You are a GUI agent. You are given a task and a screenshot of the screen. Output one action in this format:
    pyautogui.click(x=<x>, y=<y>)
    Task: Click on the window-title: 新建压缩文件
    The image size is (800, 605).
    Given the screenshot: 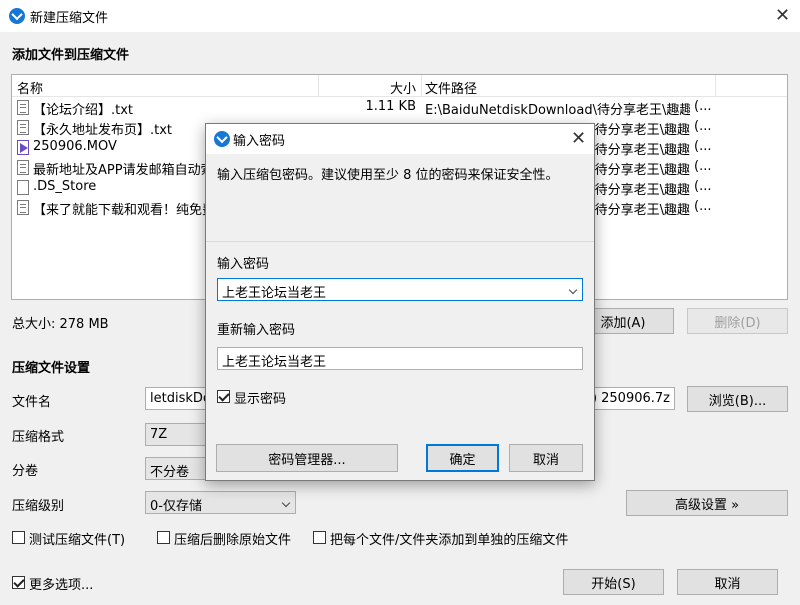 What is the action you would take?
    pyautogui.click(x=69, y=18)
    